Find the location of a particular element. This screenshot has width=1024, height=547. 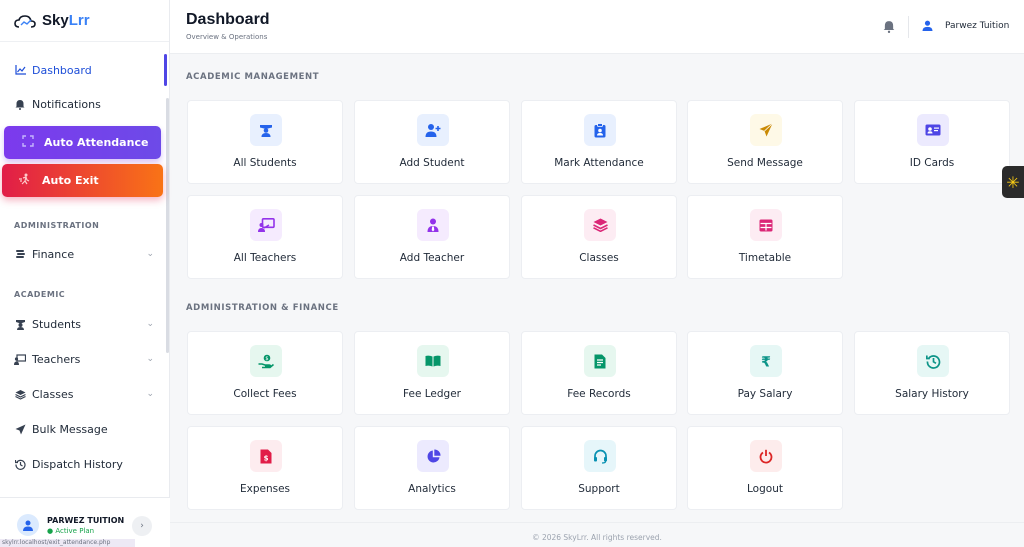

scan-frame-icon is located at coordinates (28, 142).